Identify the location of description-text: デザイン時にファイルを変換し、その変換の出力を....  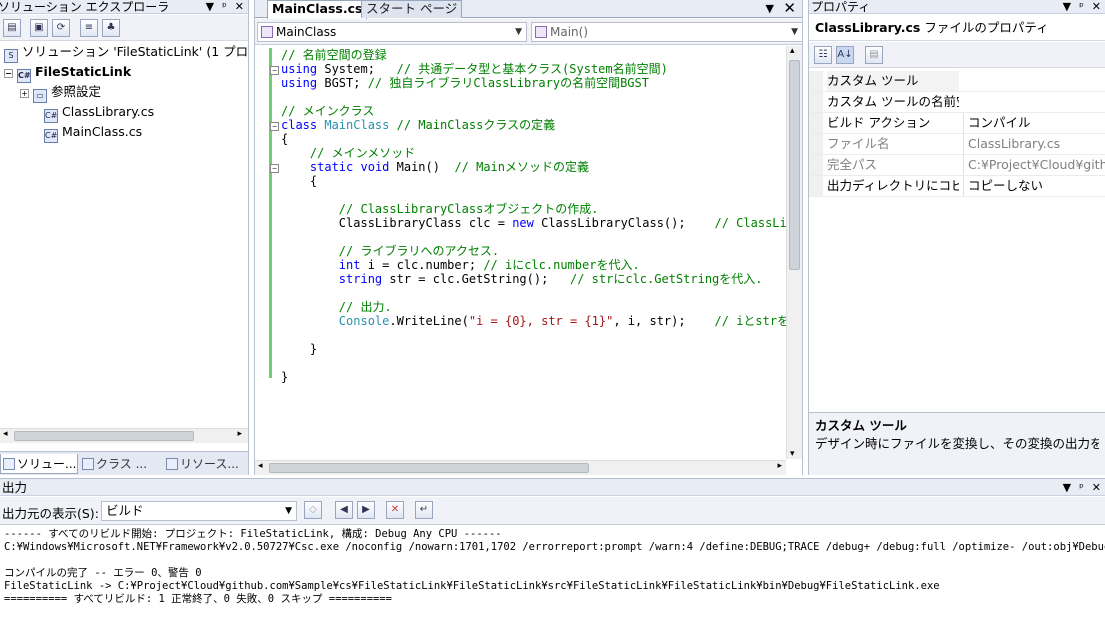
(957, 443).